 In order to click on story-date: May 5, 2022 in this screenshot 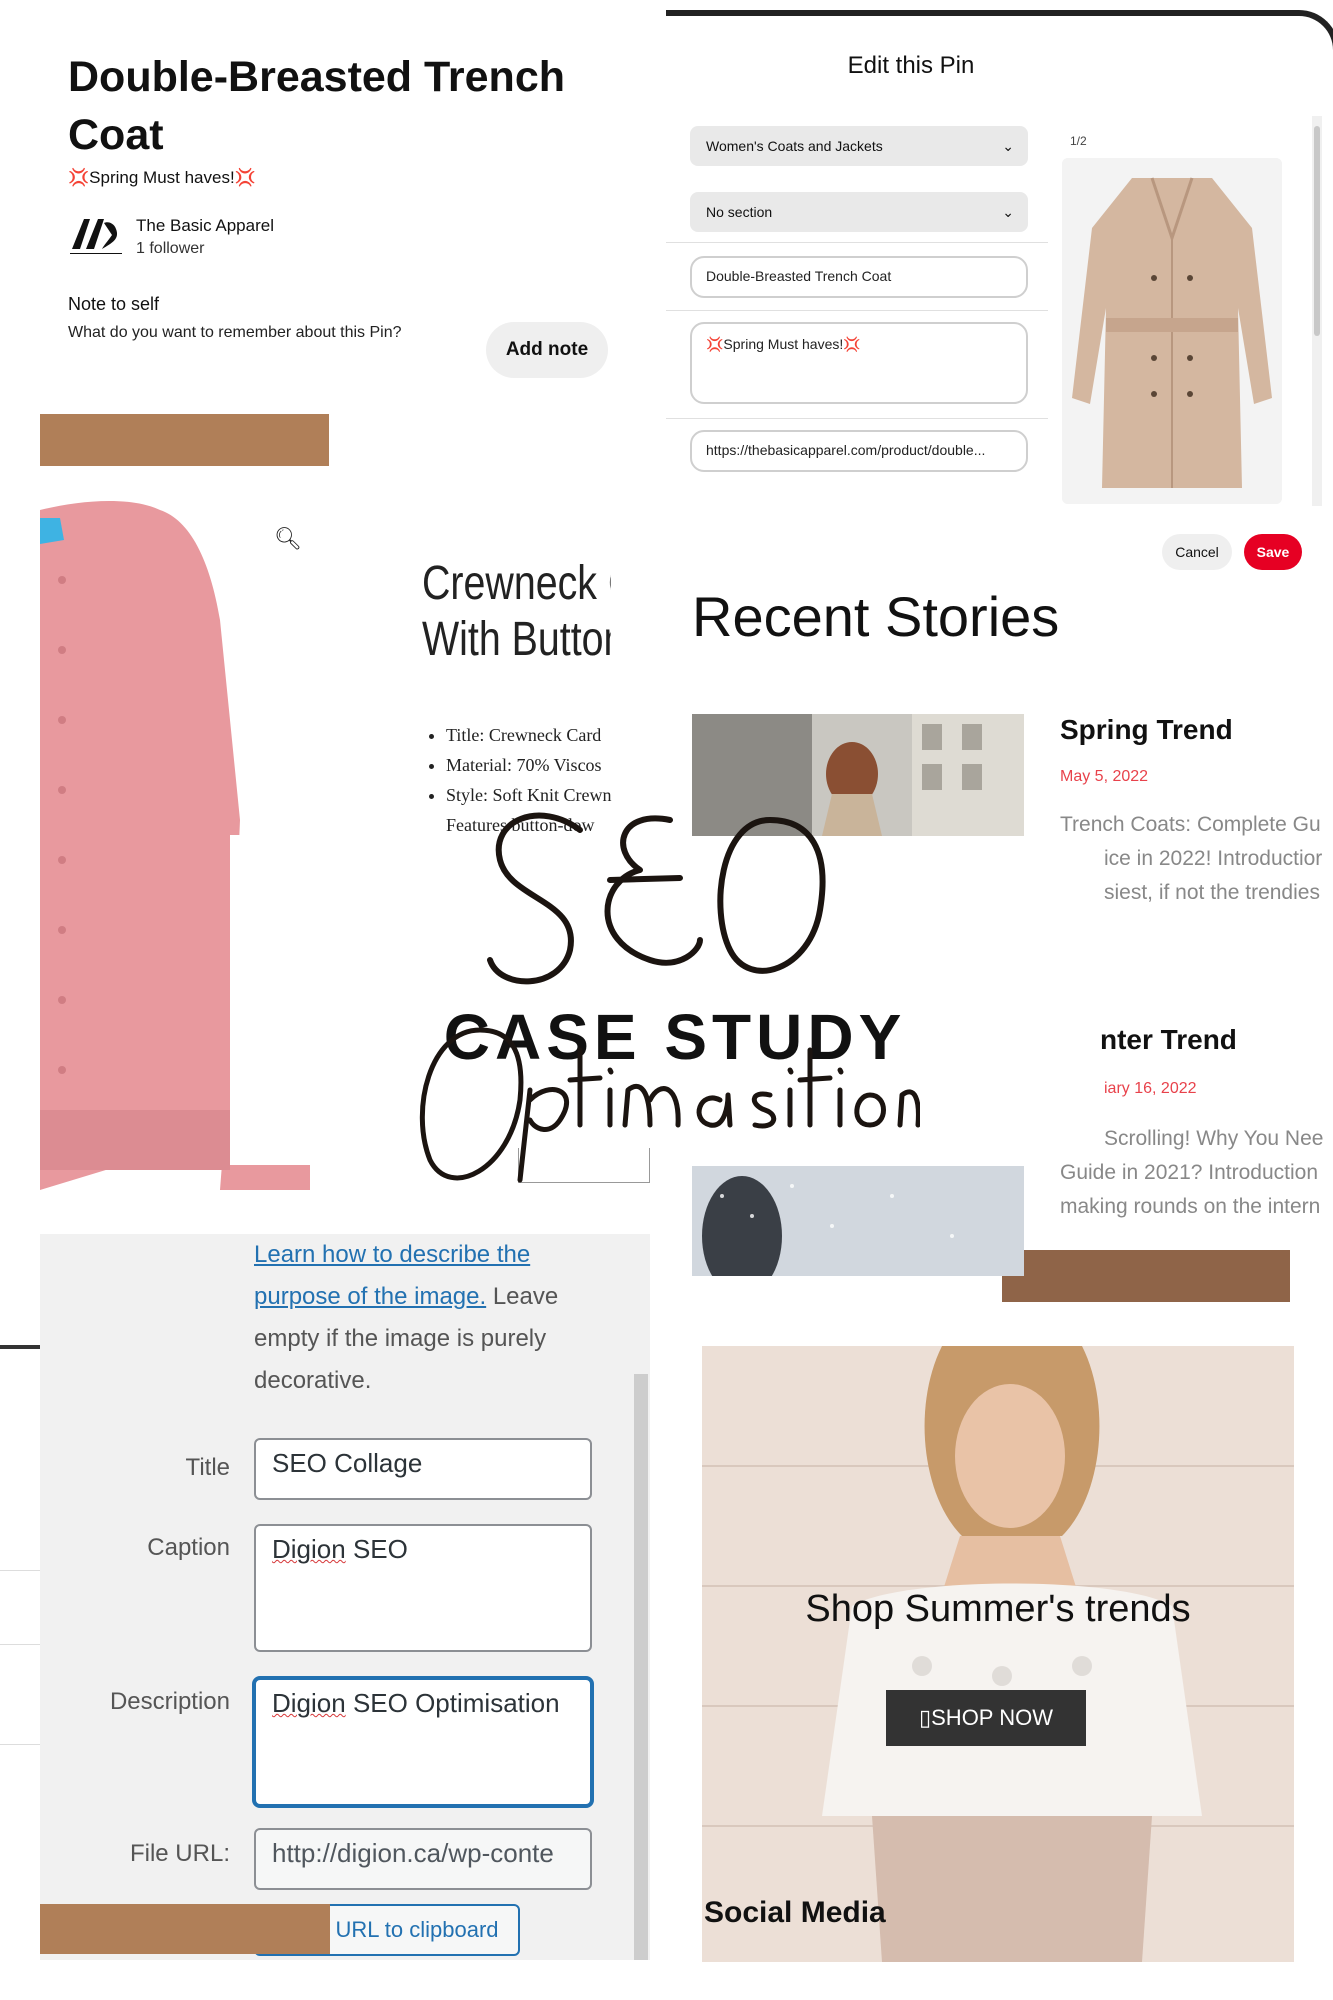, I will do `click(1104, 776)`.